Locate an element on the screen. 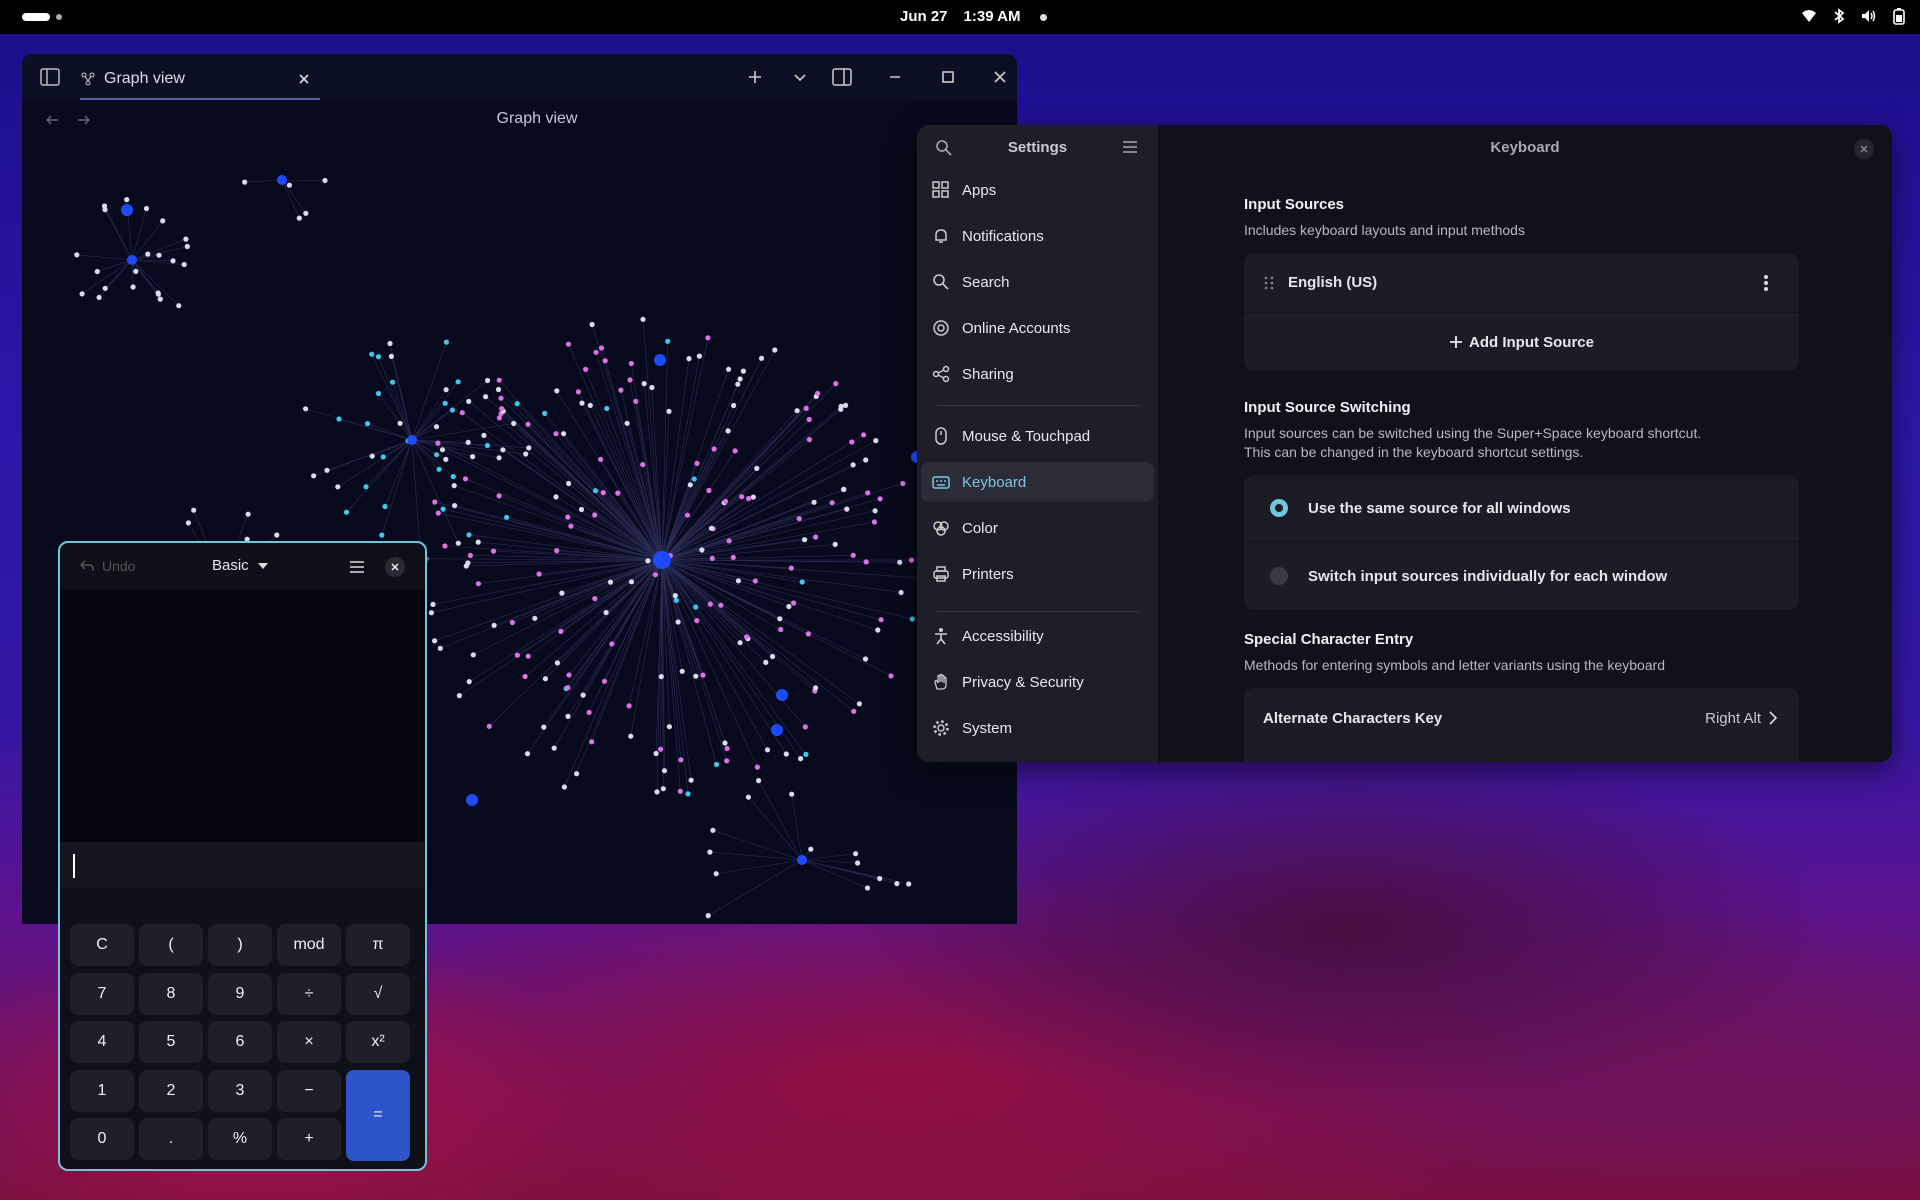 The width and height of the screenshot is (1920, 1200). key-9: 9 is located at coordinates (240, 993).